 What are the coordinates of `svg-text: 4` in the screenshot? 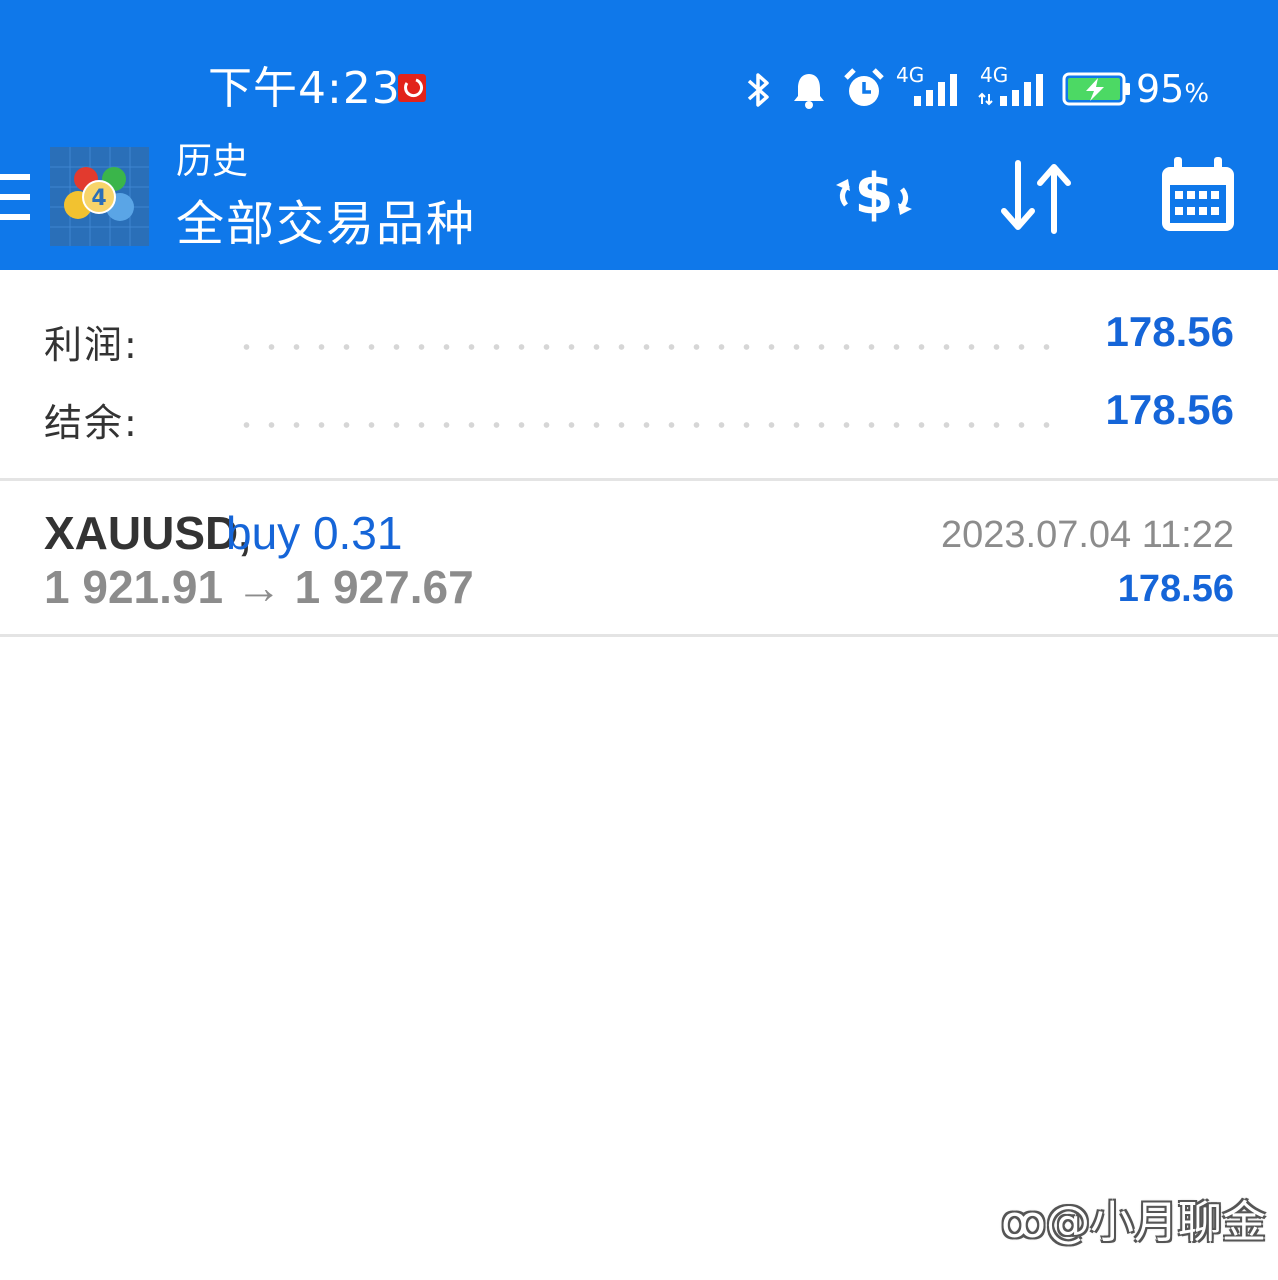 It's located at (98, 198).